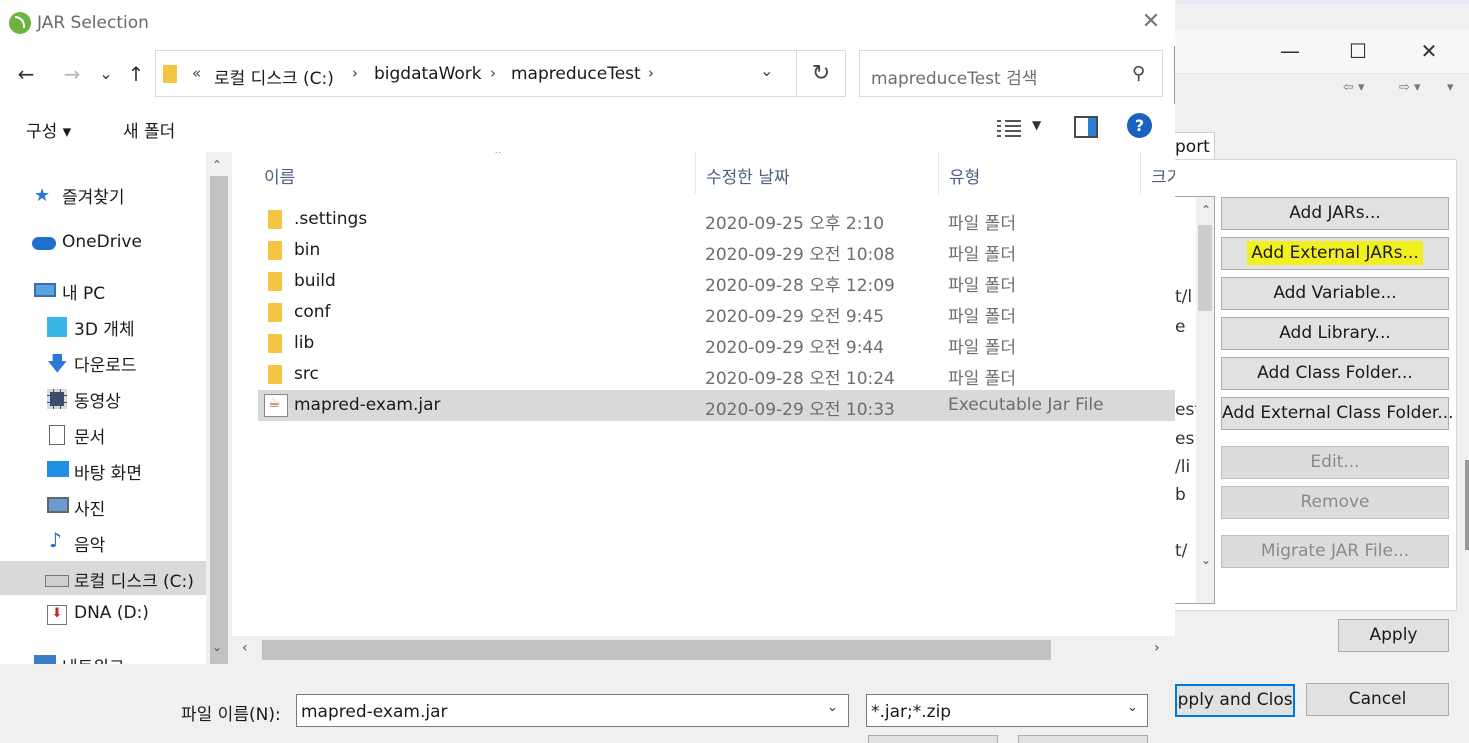 Image resolution: width=1469 pixels, height=743 pixels. I want to click on preview-pane-icon, so click(1086, 127).